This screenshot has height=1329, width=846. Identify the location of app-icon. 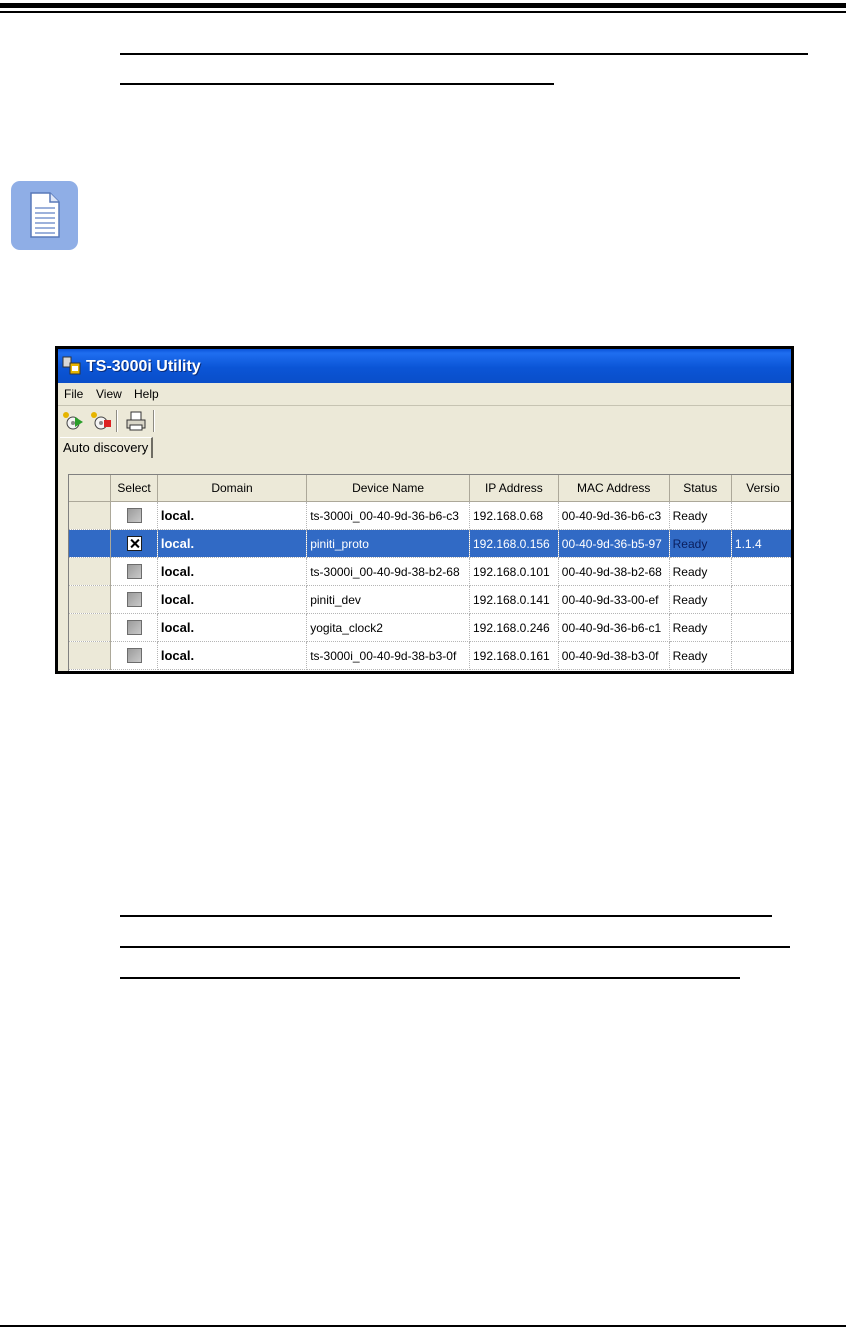
(71, 365).